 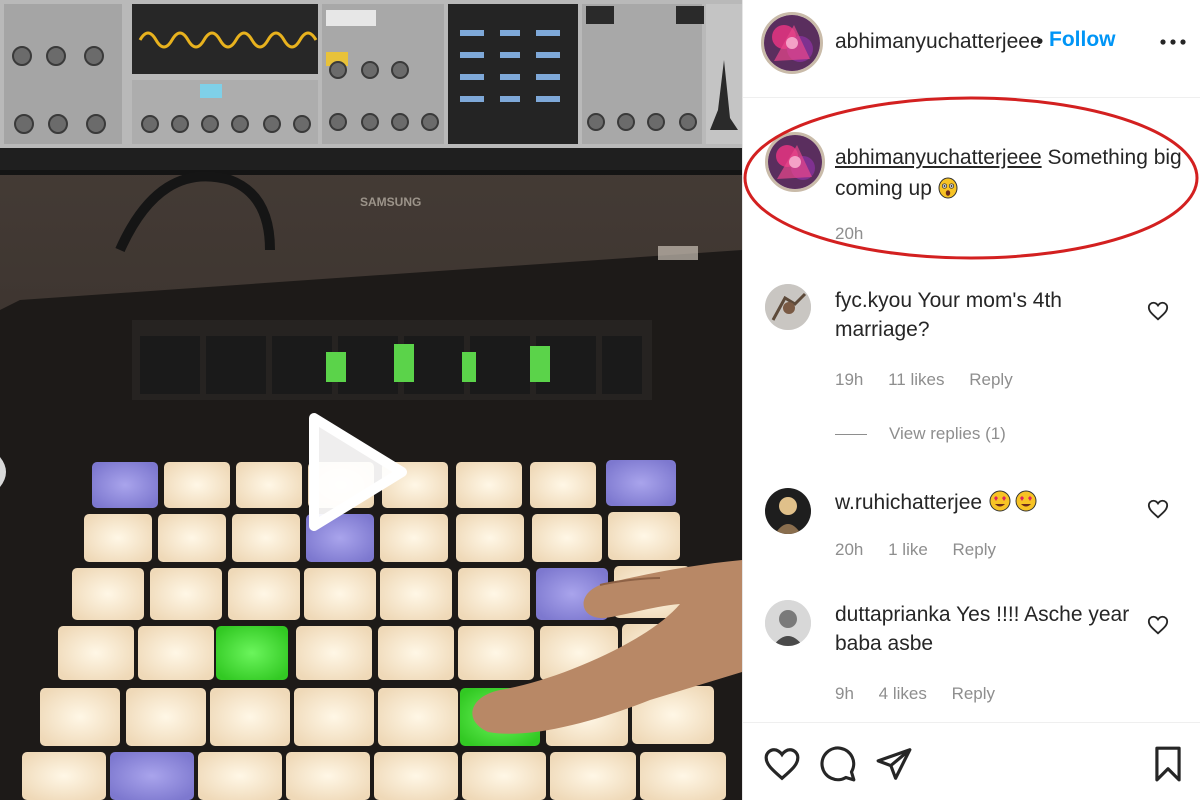 I want to click on comment-likes: 11 likes, so click(x=916, y=379).